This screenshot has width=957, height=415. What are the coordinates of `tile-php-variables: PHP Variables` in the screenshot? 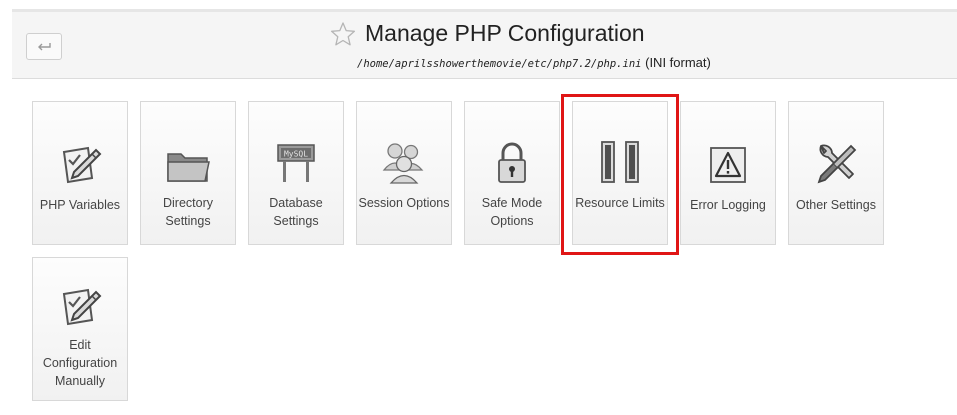 It's located at (80, 173).